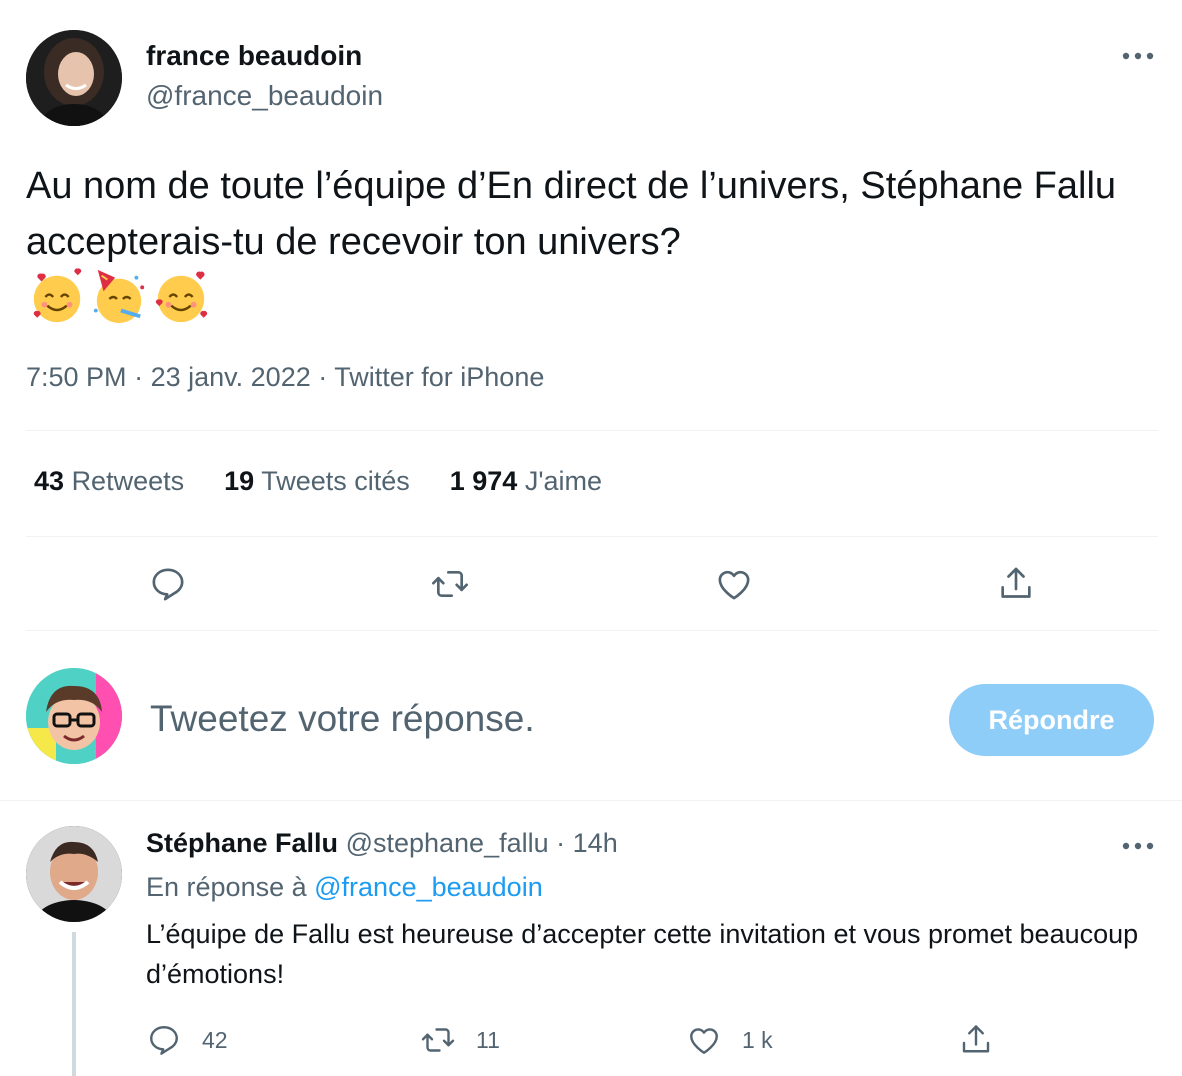 The width and height of the screenshot is (1182, 1076). I want to click on tweet-stats: 43 Retweets 19 Tweets cités 1 974 J'aime, so click(338, 481).